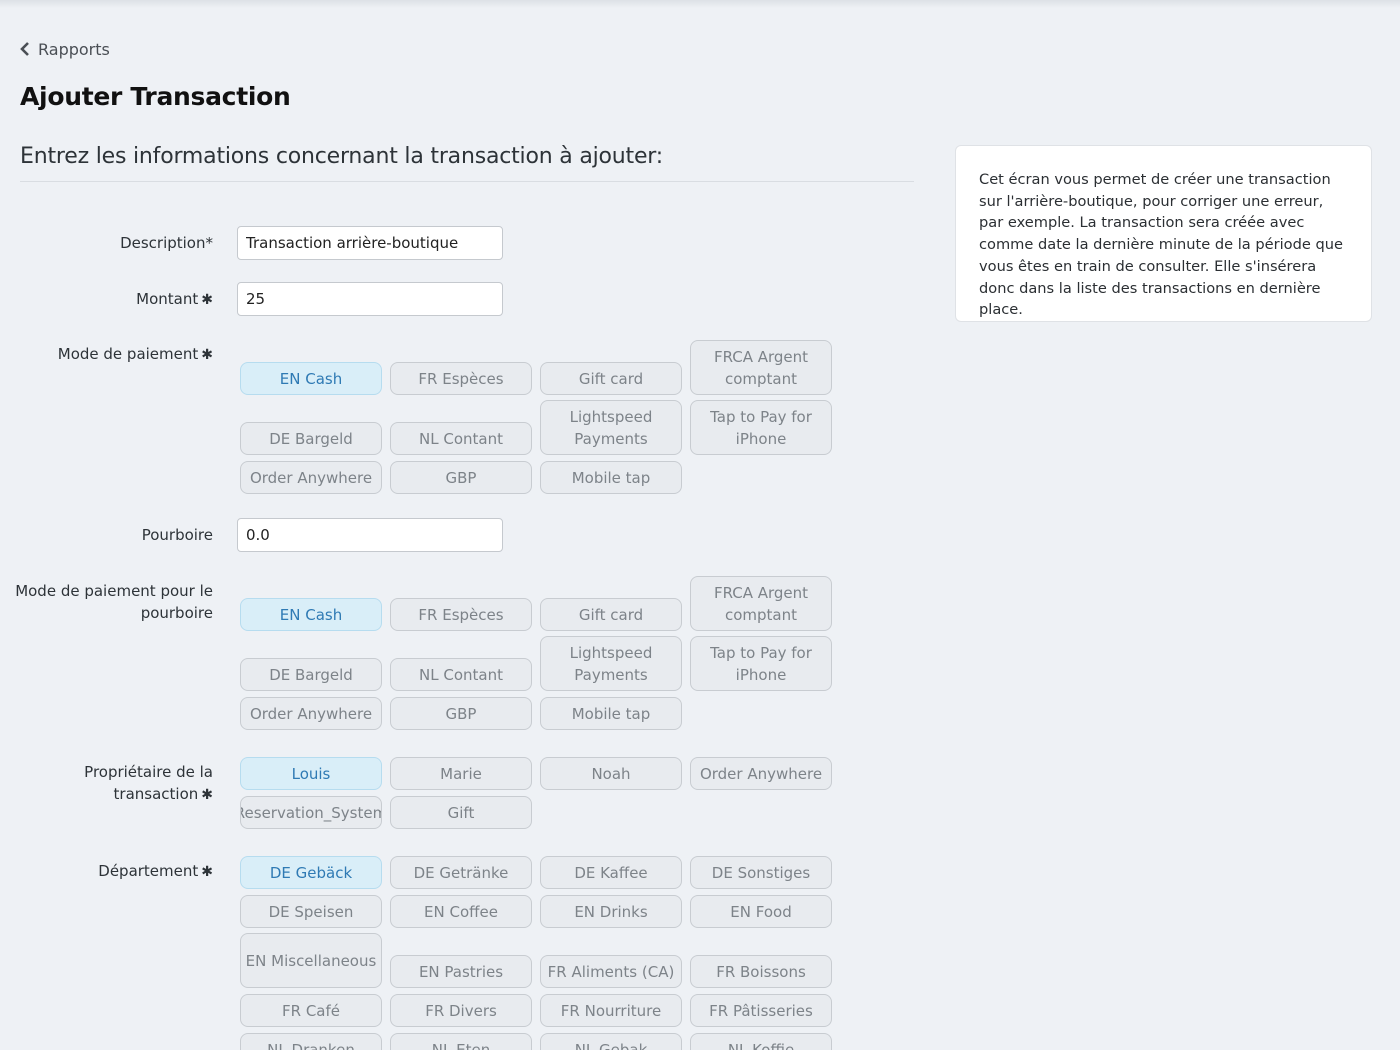 The image size is (1400, 1050). Describe the element at coordinates (148, 783) in the screenshot. I see `proprietaire-label: Propriétaire de la transaction ✱` at that location.